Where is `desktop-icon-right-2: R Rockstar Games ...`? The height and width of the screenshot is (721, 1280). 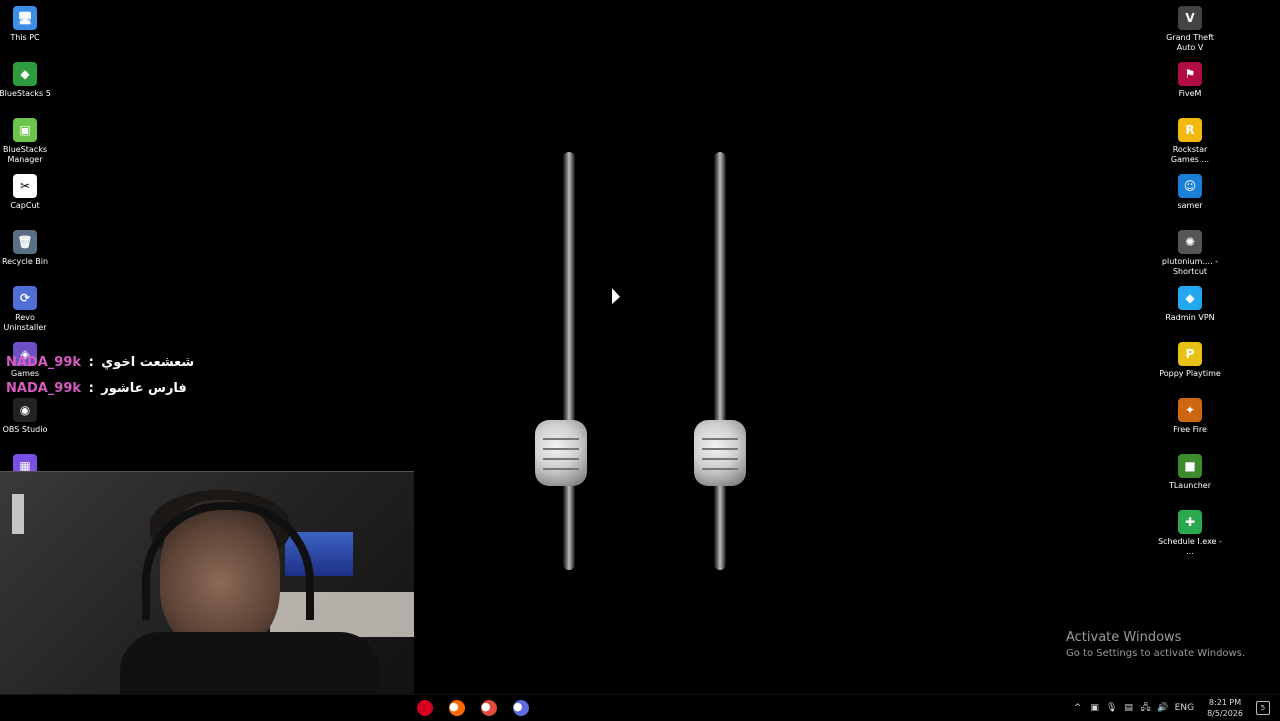 desktop-icon-right-2: R Rockstar Games ... is located at coordinates (1190, 141).